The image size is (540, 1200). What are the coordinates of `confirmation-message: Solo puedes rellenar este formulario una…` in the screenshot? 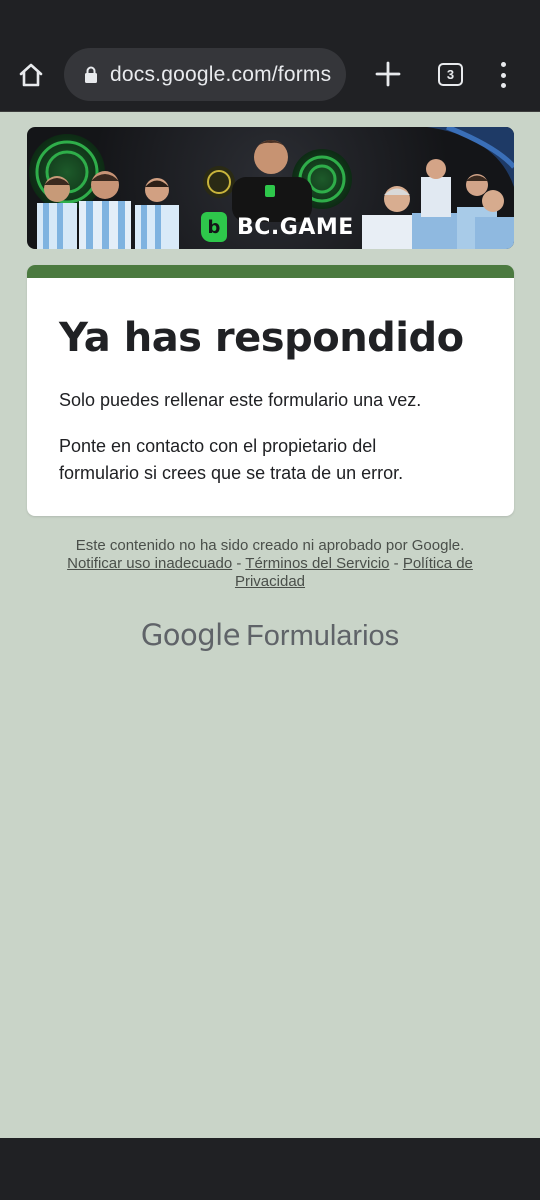 It's located at (240, 400).